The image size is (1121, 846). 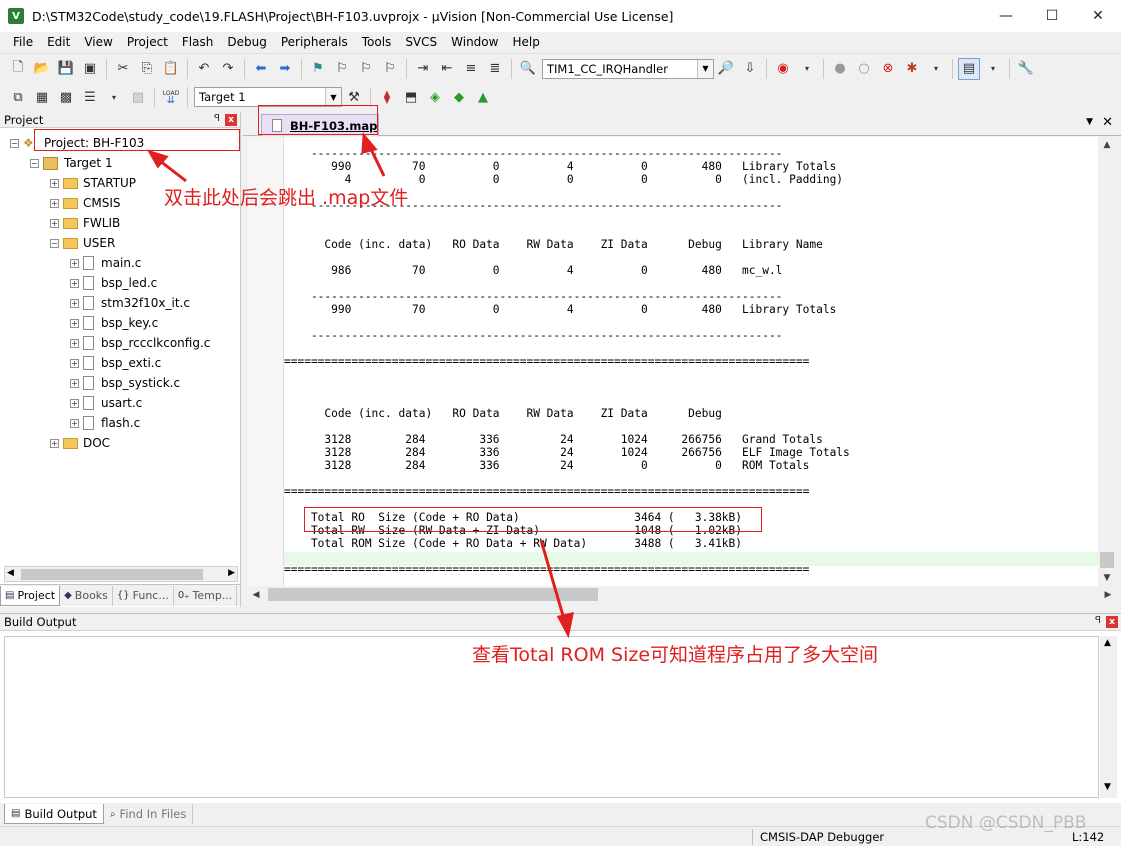 I want to click on tree-item-file: + main.c, so click(x=105, y=263).